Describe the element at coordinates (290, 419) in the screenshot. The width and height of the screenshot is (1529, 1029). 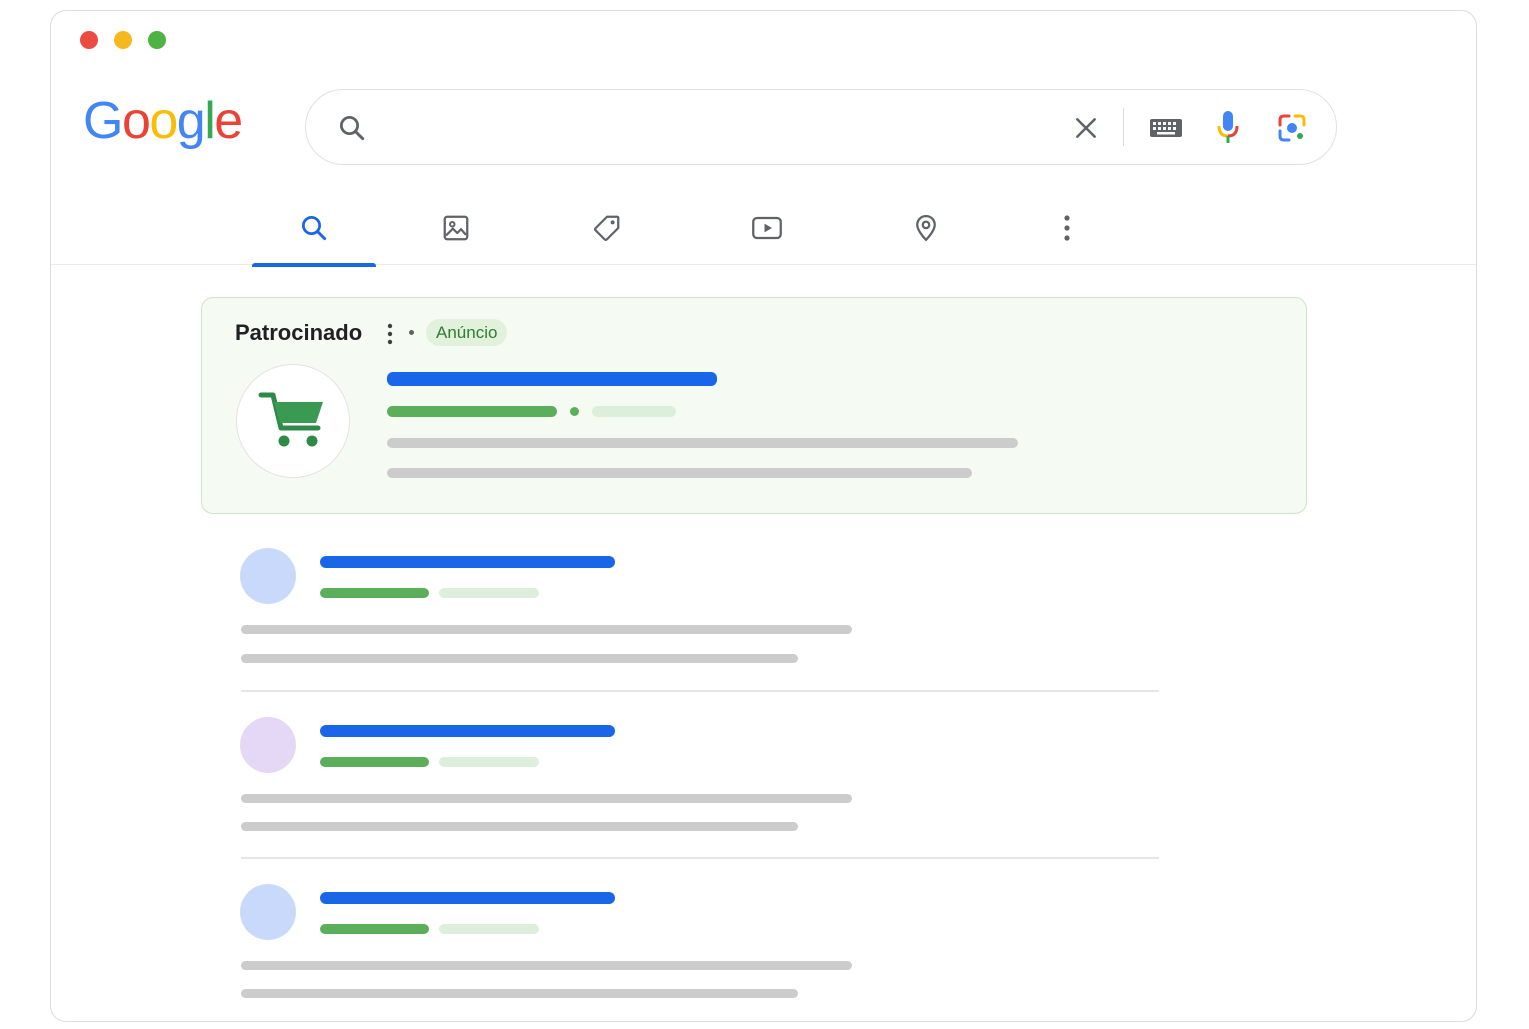
I see `shopping-cart-icon` at that location.